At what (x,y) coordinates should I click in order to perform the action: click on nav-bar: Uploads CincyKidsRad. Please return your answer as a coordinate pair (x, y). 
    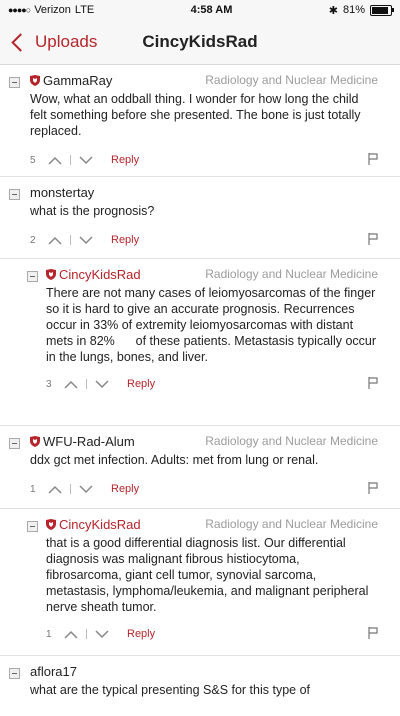
    Looking at the image, I should click on (200, 42).